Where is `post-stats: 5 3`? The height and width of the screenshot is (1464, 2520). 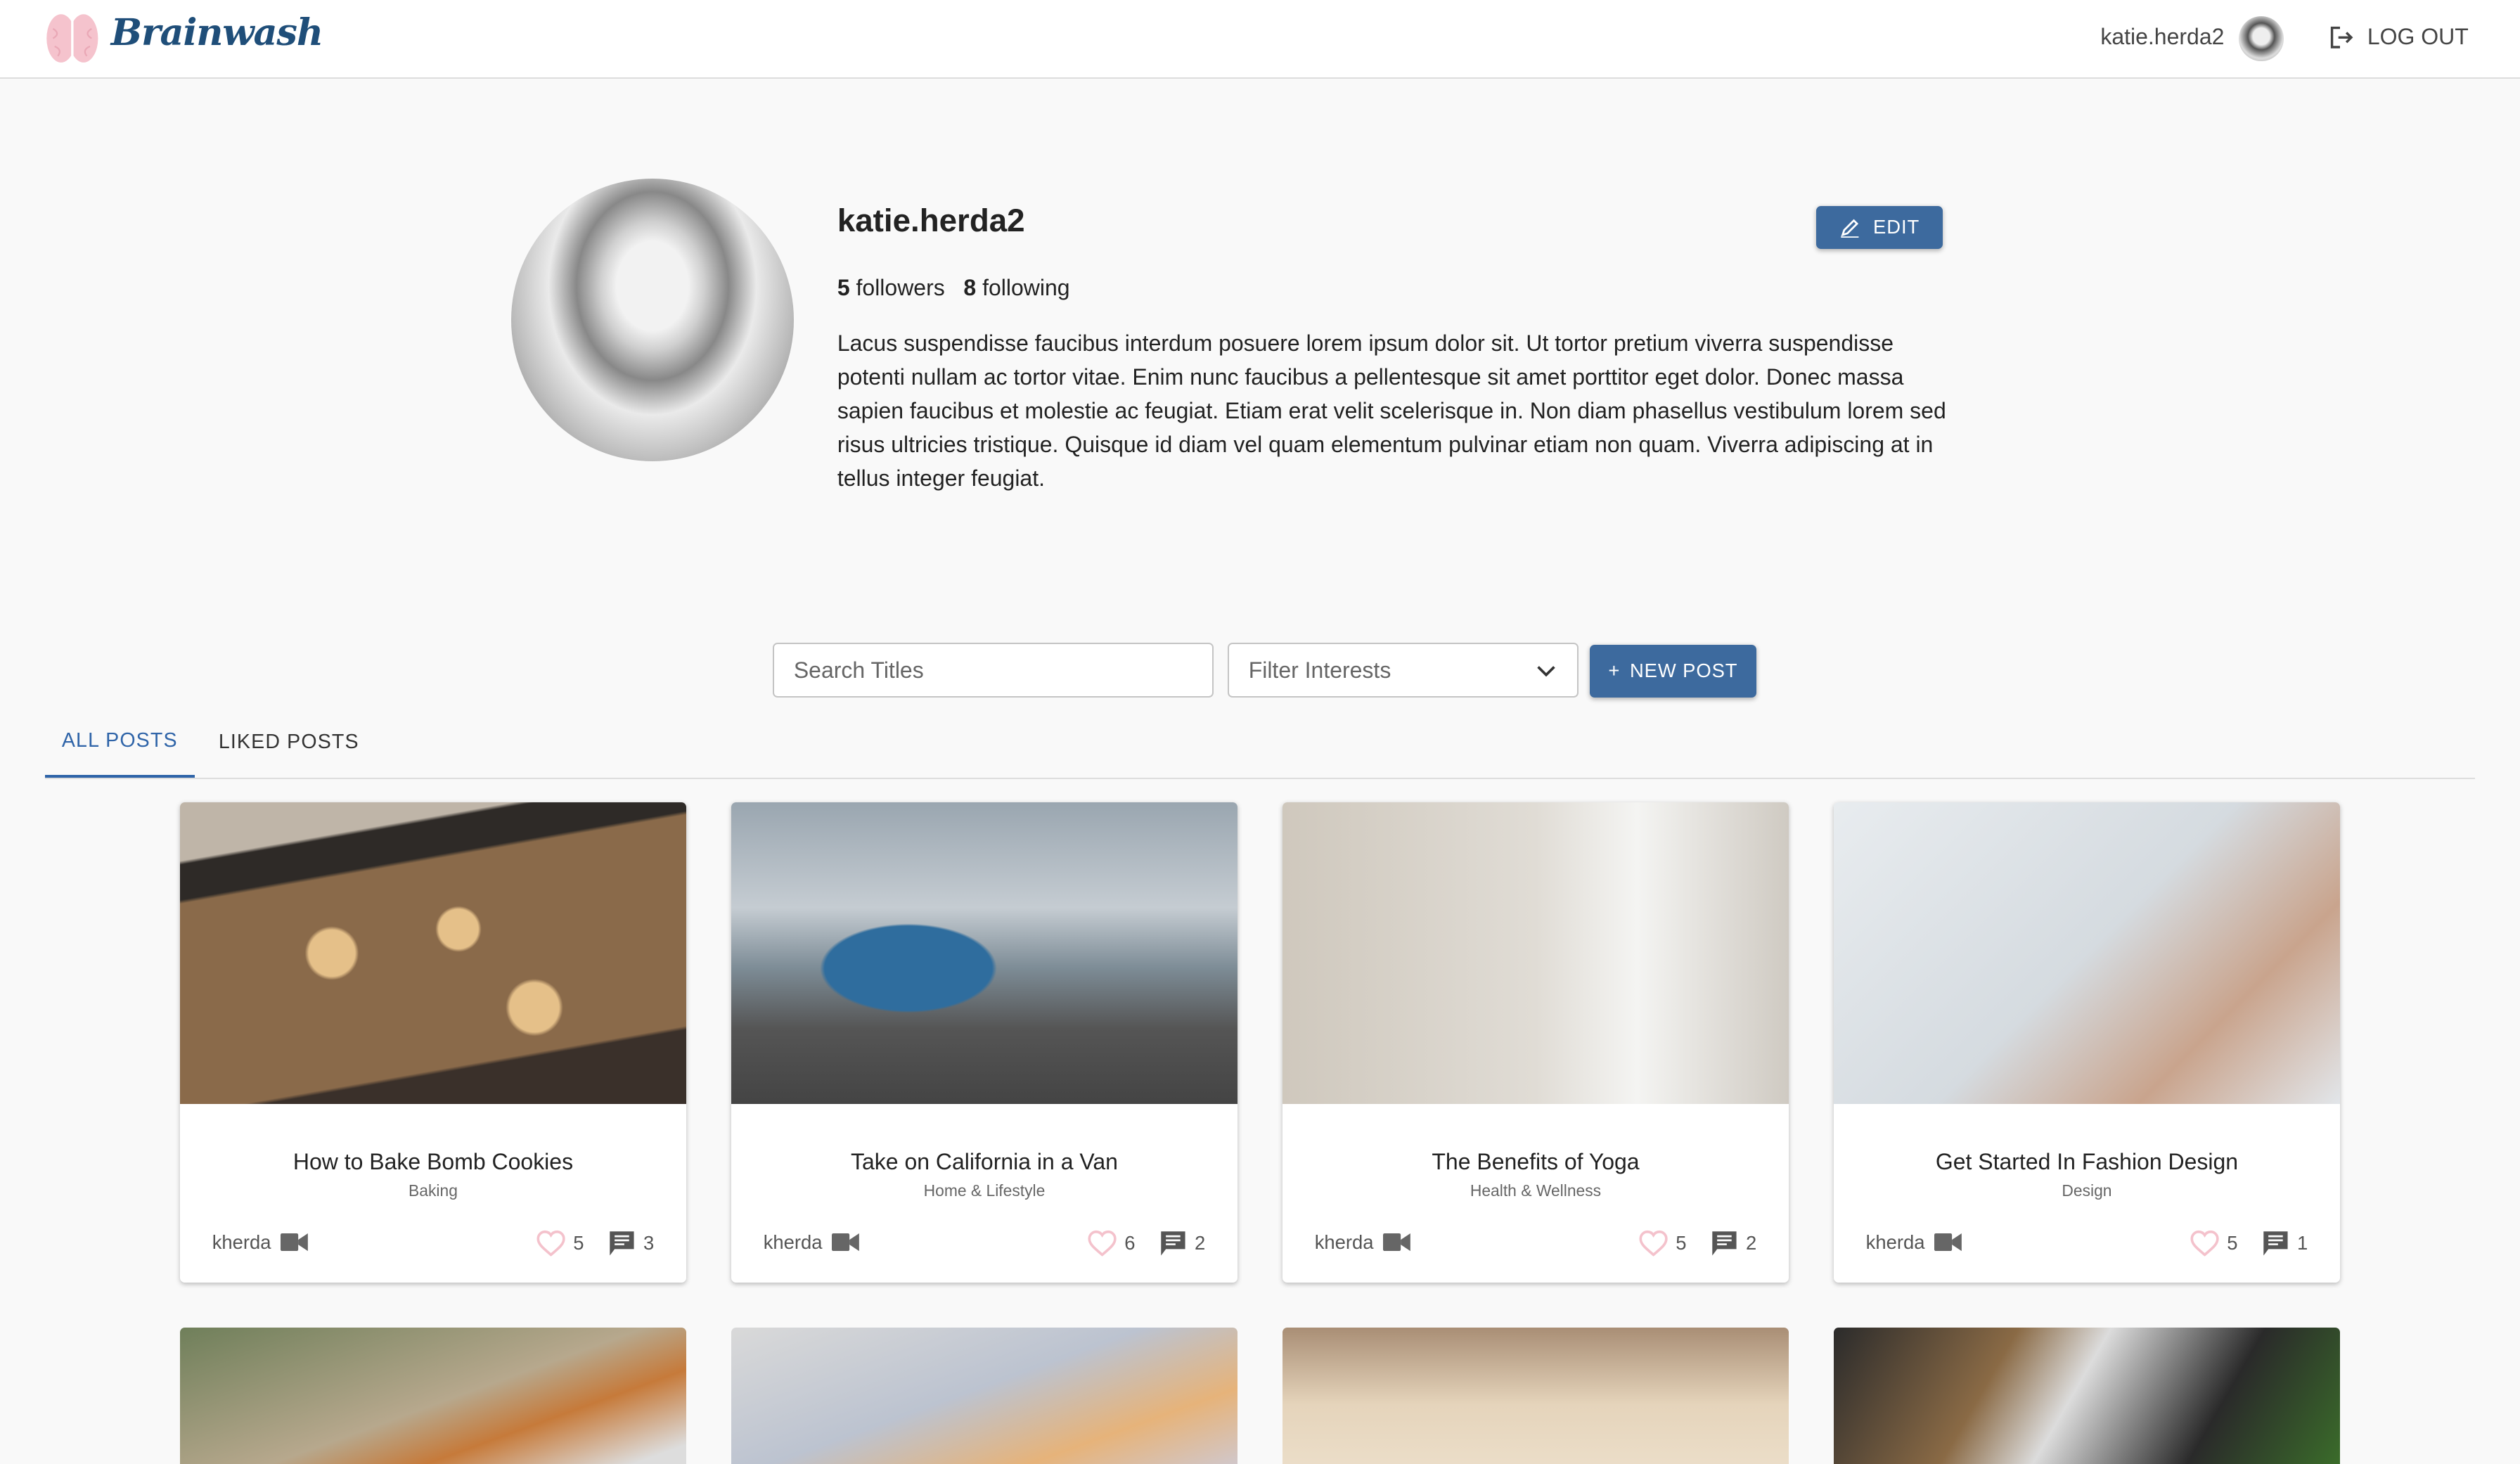
post-stats: 5 3 is located at coordinates (595, 1244).